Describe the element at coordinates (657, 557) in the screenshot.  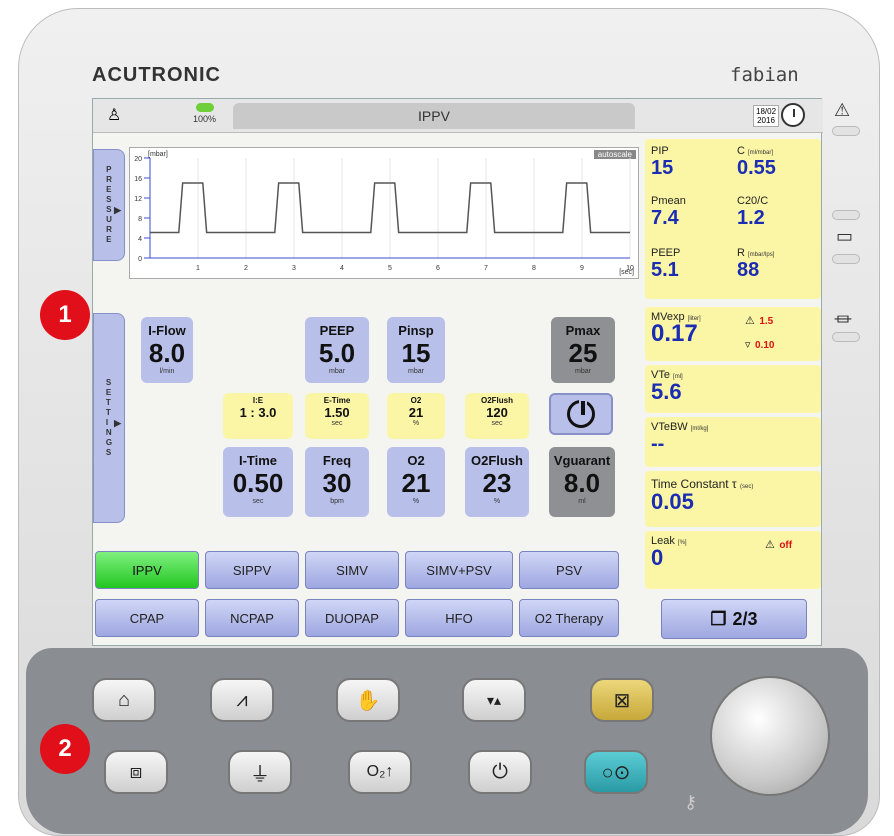
I see `leak-value: 0` at that location.